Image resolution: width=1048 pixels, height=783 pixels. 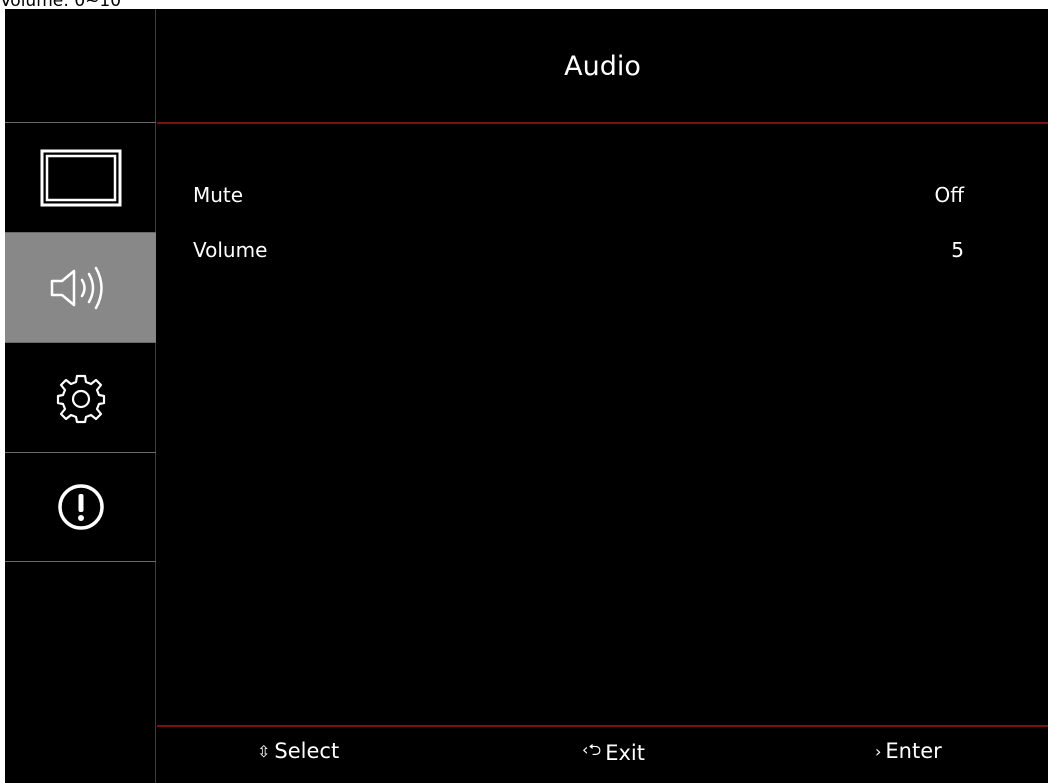 I want to click on gear-icon, so click(x=80, y=398).